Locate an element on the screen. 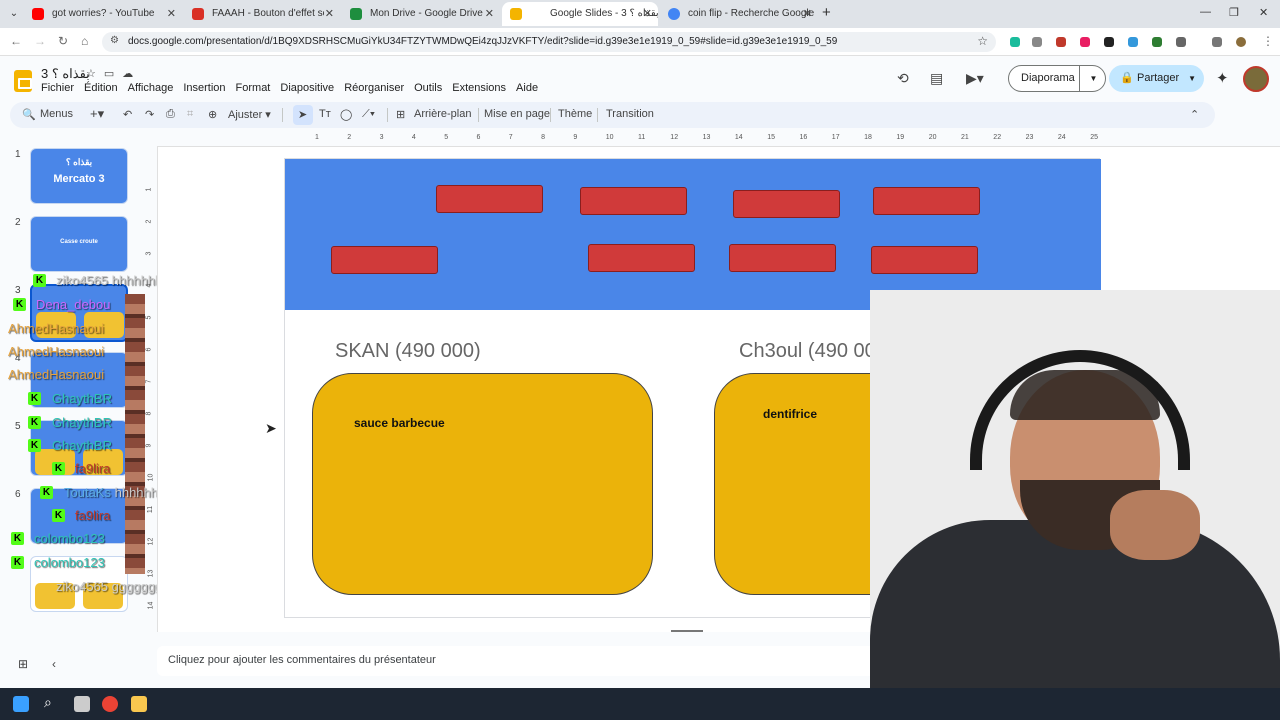 This screenshot has height=720, width=1280. reading-list-icon is located at coordinates (1217, 42).